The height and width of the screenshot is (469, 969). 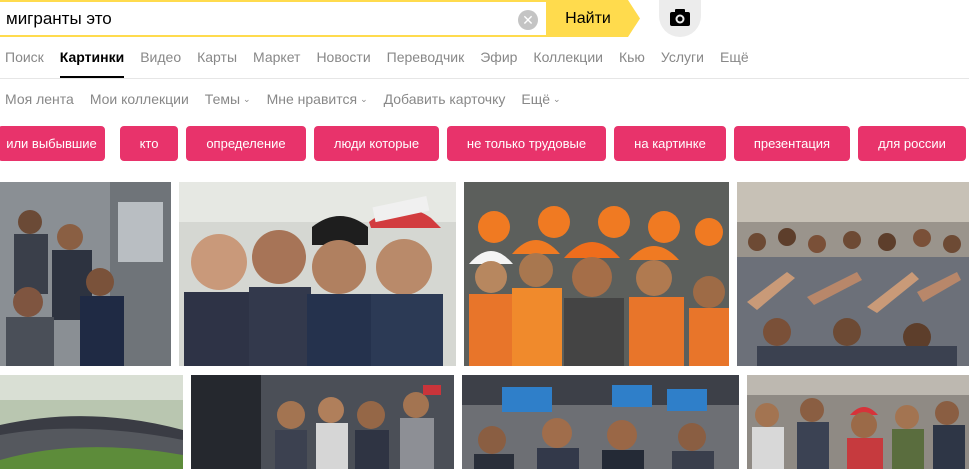 I want to click on subnav-item-label: Добавить карточку, so click(x=444, y=99).